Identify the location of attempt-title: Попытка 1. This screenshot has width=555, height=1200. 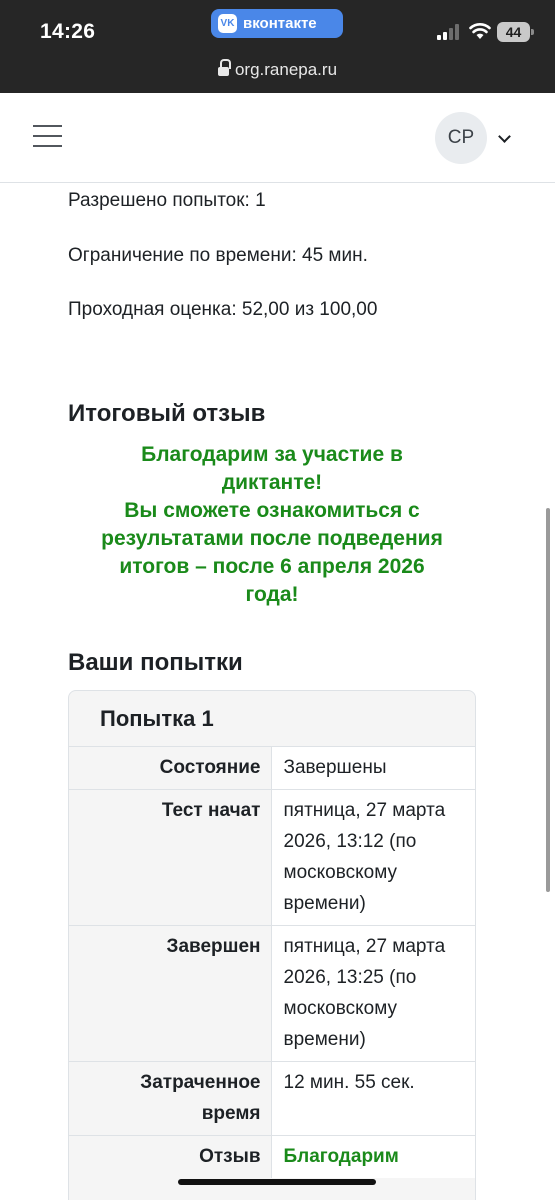
(157, 718).